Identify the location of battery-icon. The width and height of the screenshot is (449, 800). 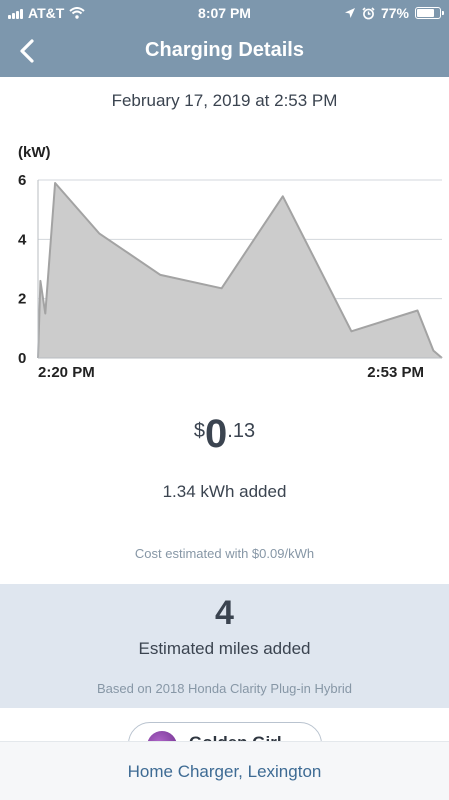
(429, 13).